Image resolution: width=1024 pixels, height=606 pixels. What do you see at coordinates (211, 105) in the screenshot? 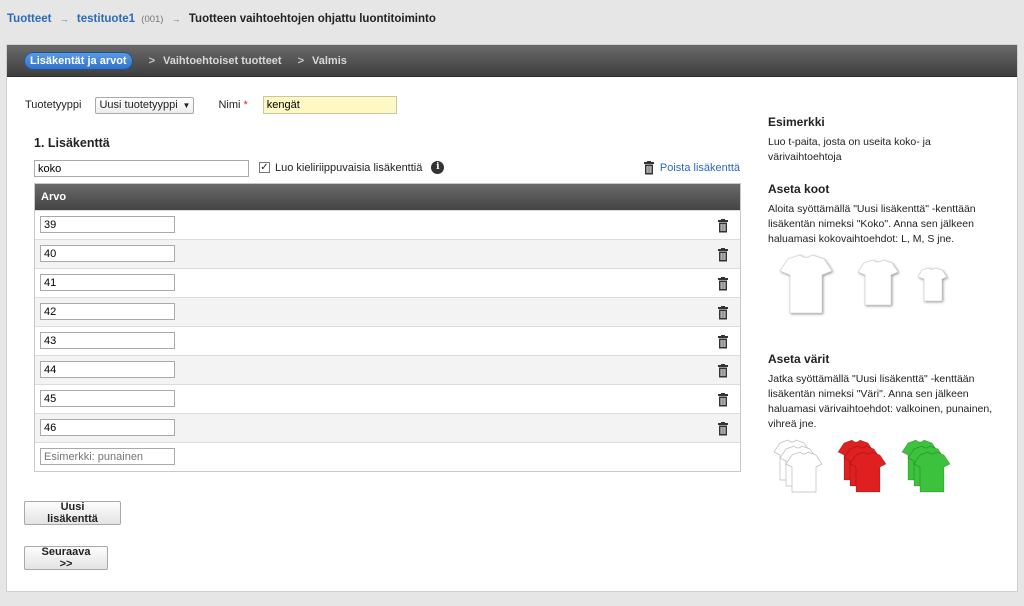
I see `product-type-row: Tuotetyyppi Uusi tuotetyyppi ▼ Nimi *` at bounding box center [211, 105].